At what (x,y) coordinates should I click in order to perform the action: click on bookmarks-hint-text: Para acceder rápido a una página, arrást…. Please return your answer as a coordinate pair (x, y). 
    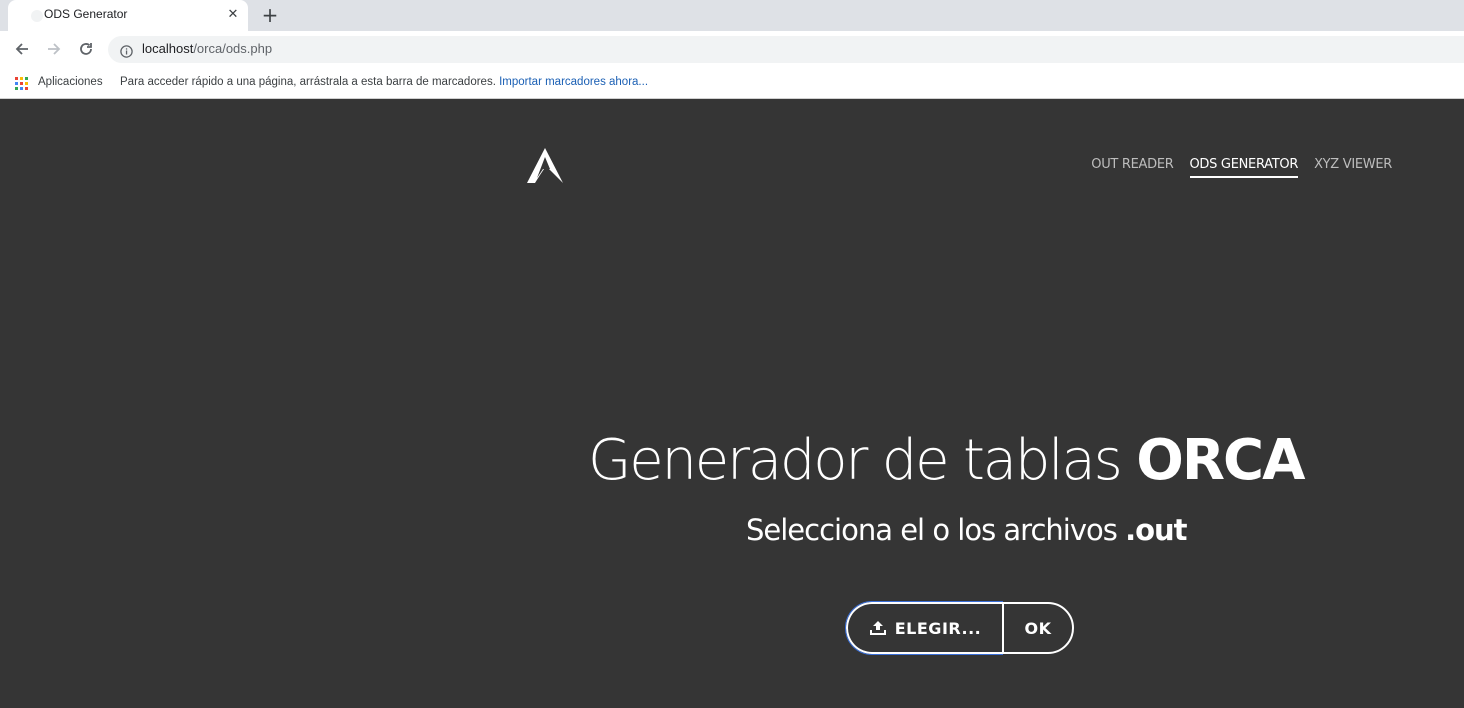
    Looking at the image, I should click on (308, 82).